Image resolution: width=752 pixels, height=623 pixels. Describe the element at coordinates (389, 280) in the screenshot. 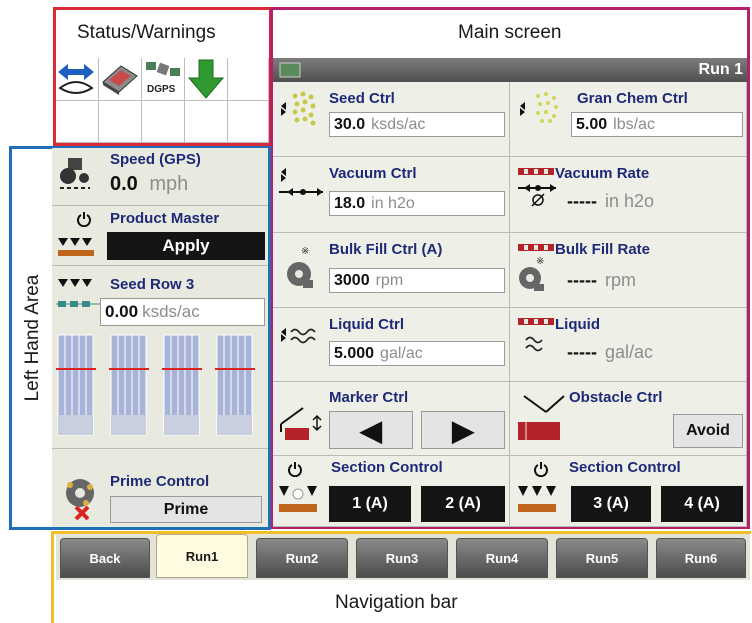

I see `bulk-fill-ctrl-unit: rpm` at that location.